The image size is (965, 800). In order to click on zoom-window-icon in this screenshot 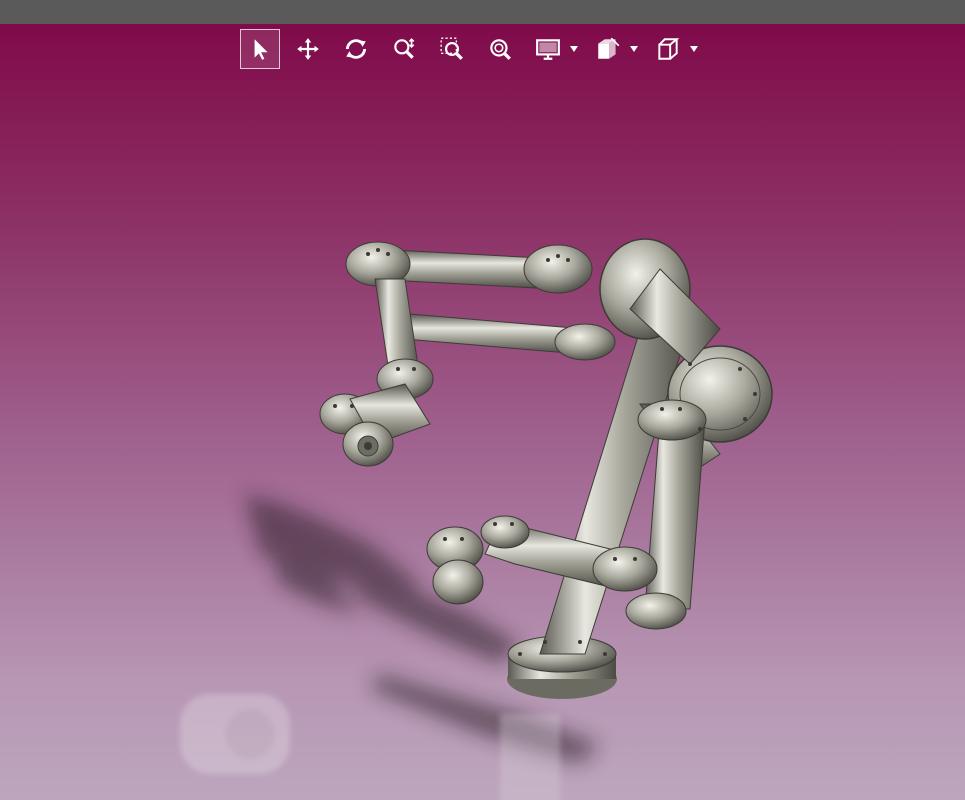, I will do `click(451, 48)`.